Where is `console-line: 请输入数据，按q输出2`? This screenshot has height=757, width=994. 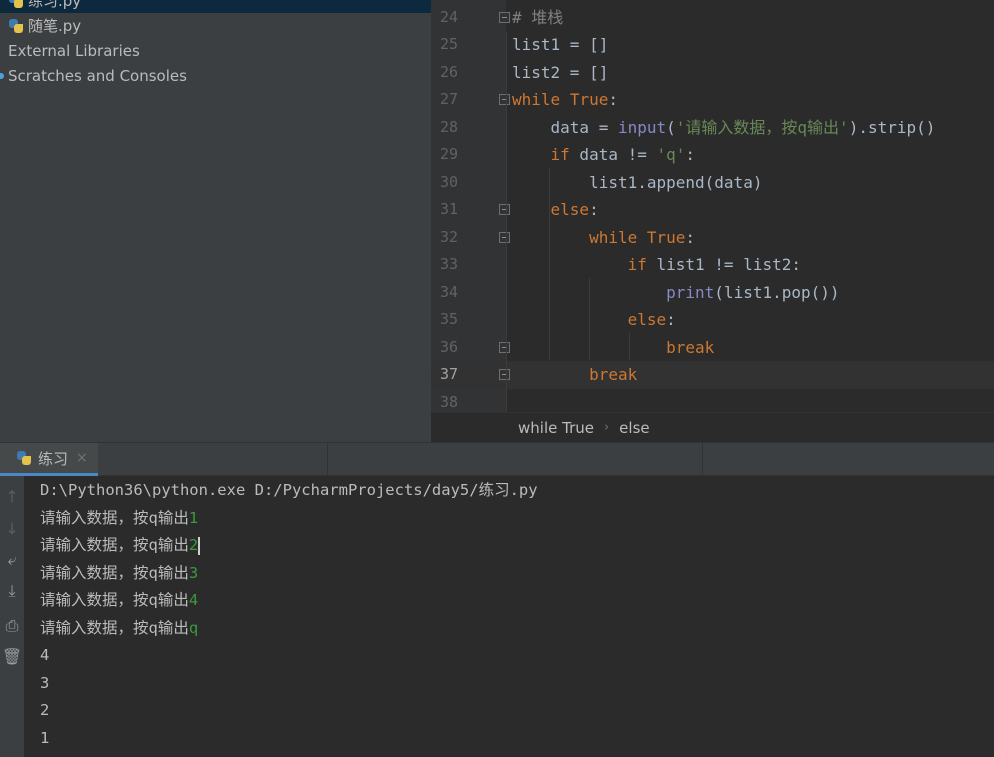
console-line: 请输入数据，按q输出2 is located at coordinates (120, 546).